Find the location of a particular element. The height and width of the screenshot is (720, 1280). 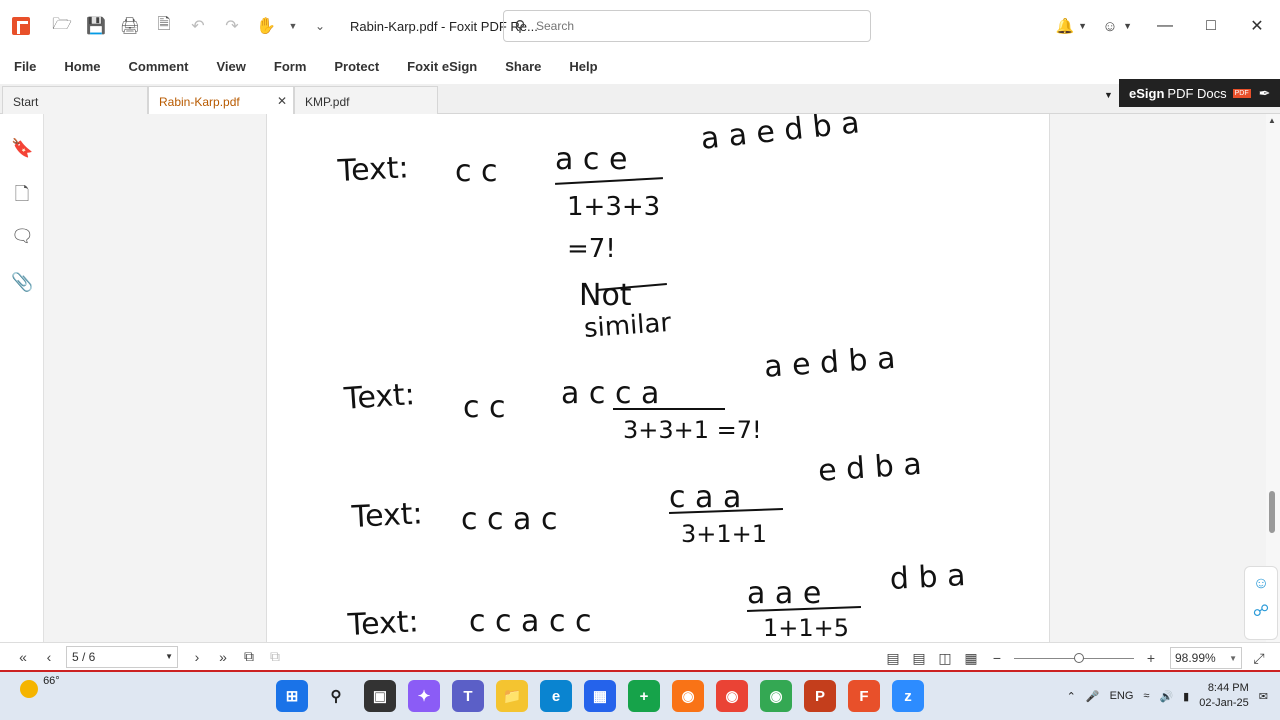

teams-icon: T is located at coordinates (468, 696).